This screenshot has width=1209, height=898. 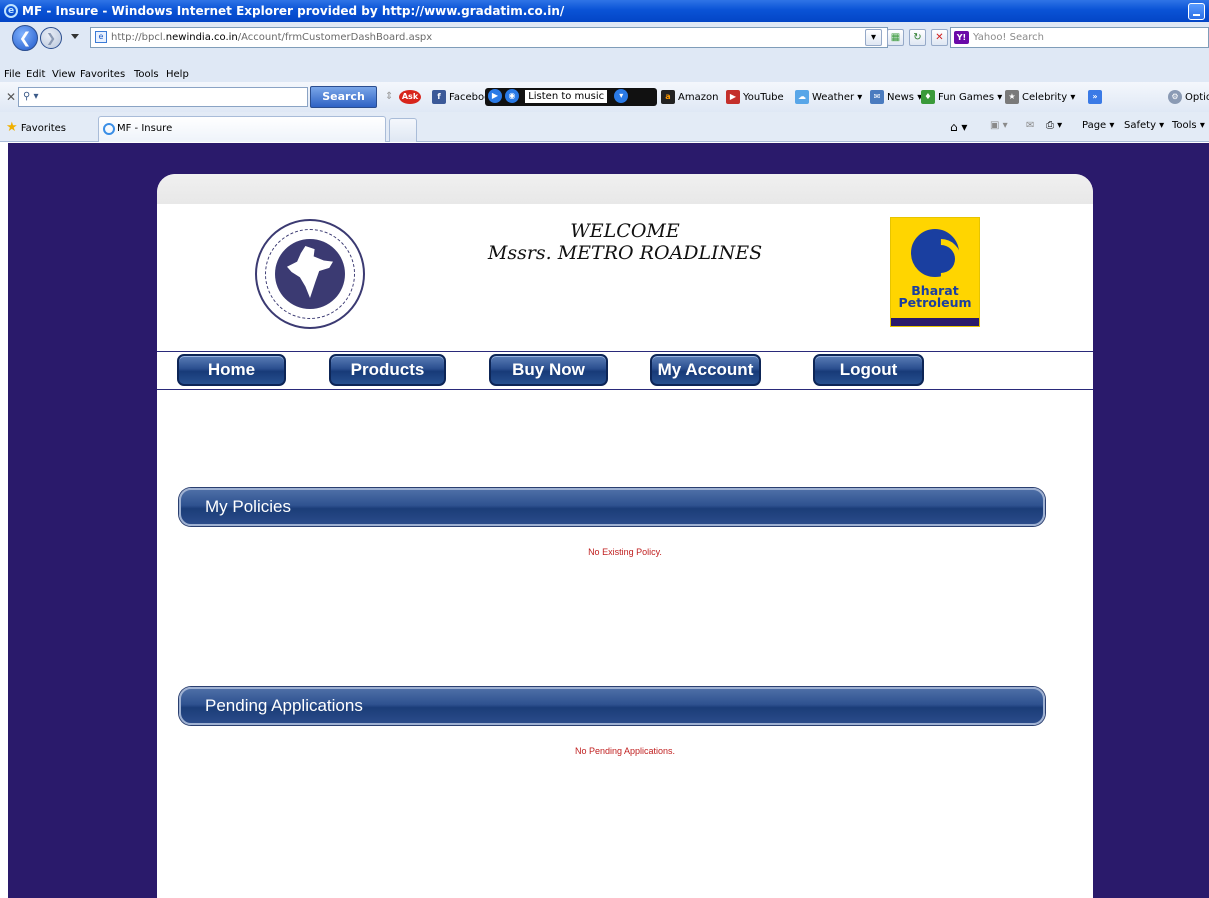 I want to click on ie-logo-icon: e, so click(x=11, y=11).